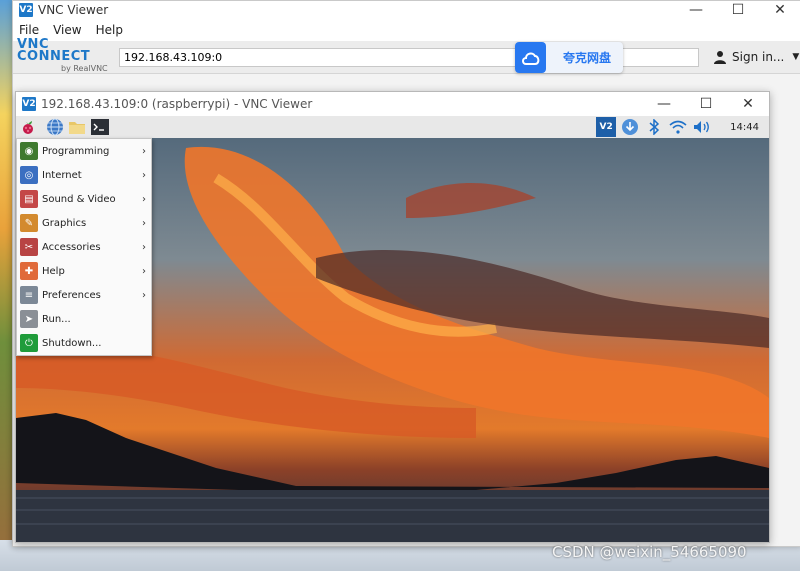 The image size is (800, 571). I want to click on start-item-label: Accessories, so click(71, 247).